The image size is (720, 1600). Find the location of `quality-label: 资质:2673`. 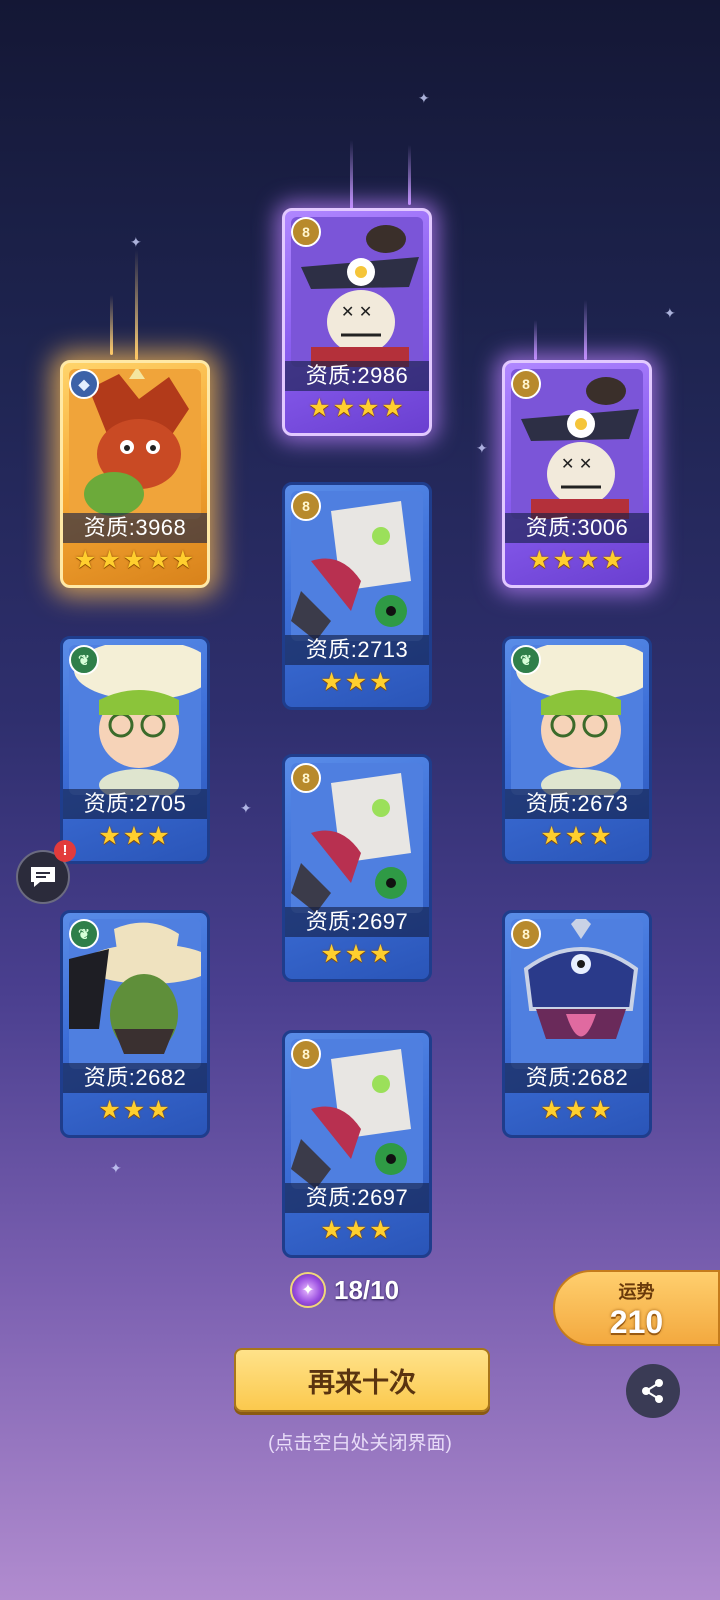

quality-label: 资质:2673 is located at coordinates (577, 804).